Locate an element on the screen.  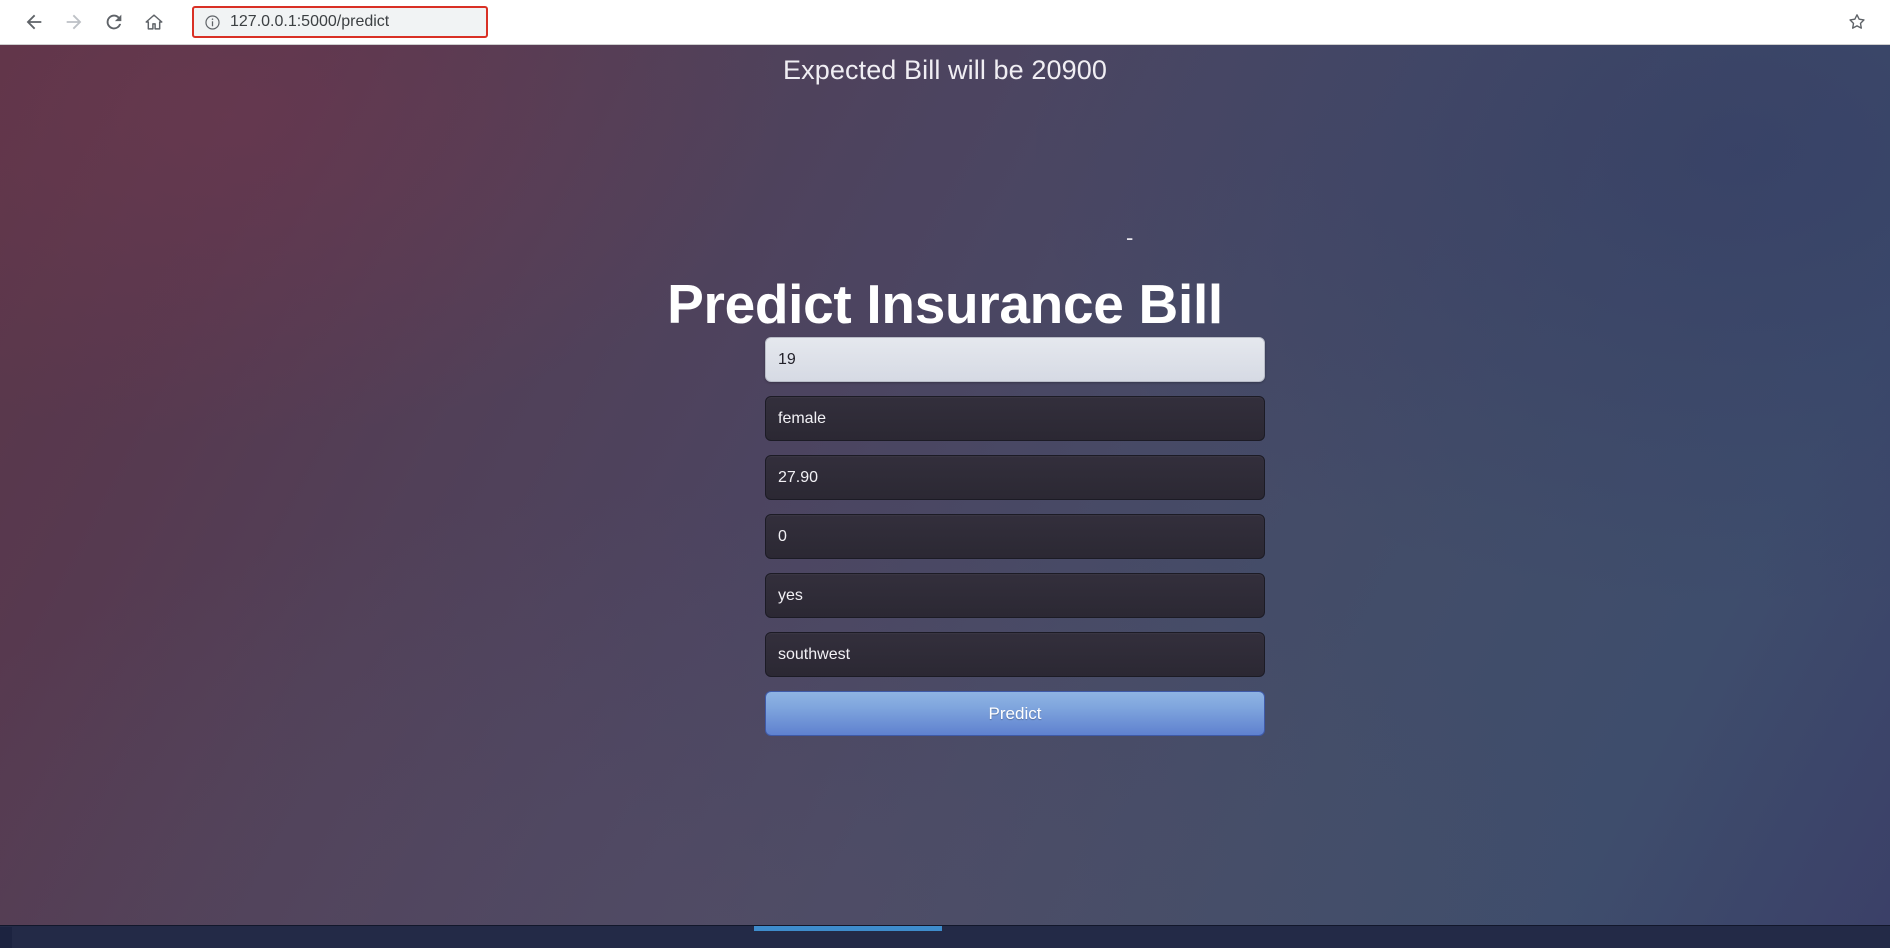
reload-icon is located at coordinates (114, 22).